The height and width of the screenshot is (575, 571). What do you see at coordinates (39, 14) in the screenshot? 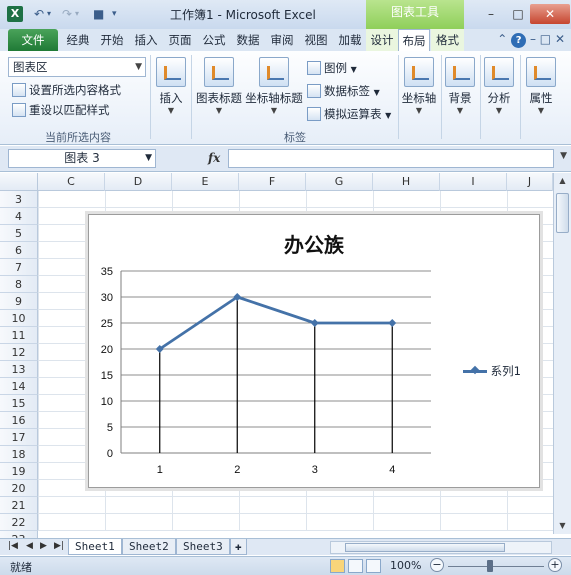
I see `undo-icon: ↶` at bounding box center [39, 14].